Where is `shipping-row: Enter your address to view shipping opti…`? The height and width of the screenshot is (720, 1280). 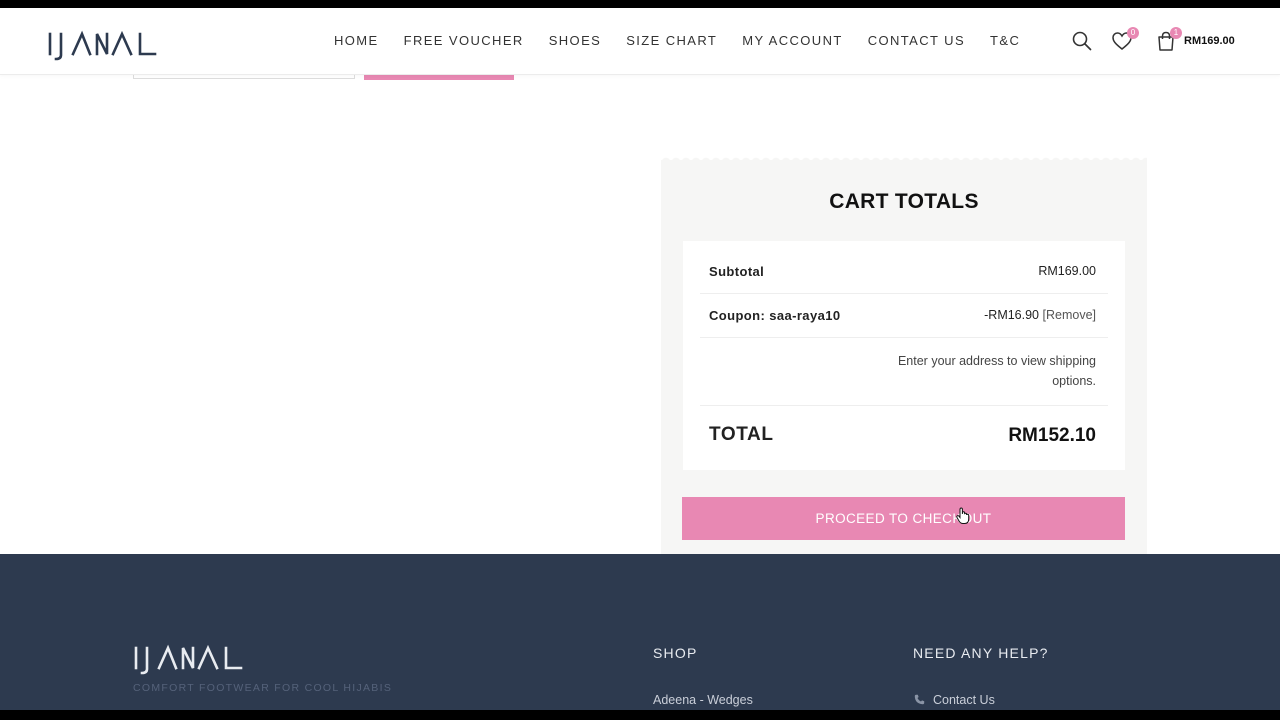
shipping-row: Enter your address to view shipping opti… is located at coordinates (904, 372).